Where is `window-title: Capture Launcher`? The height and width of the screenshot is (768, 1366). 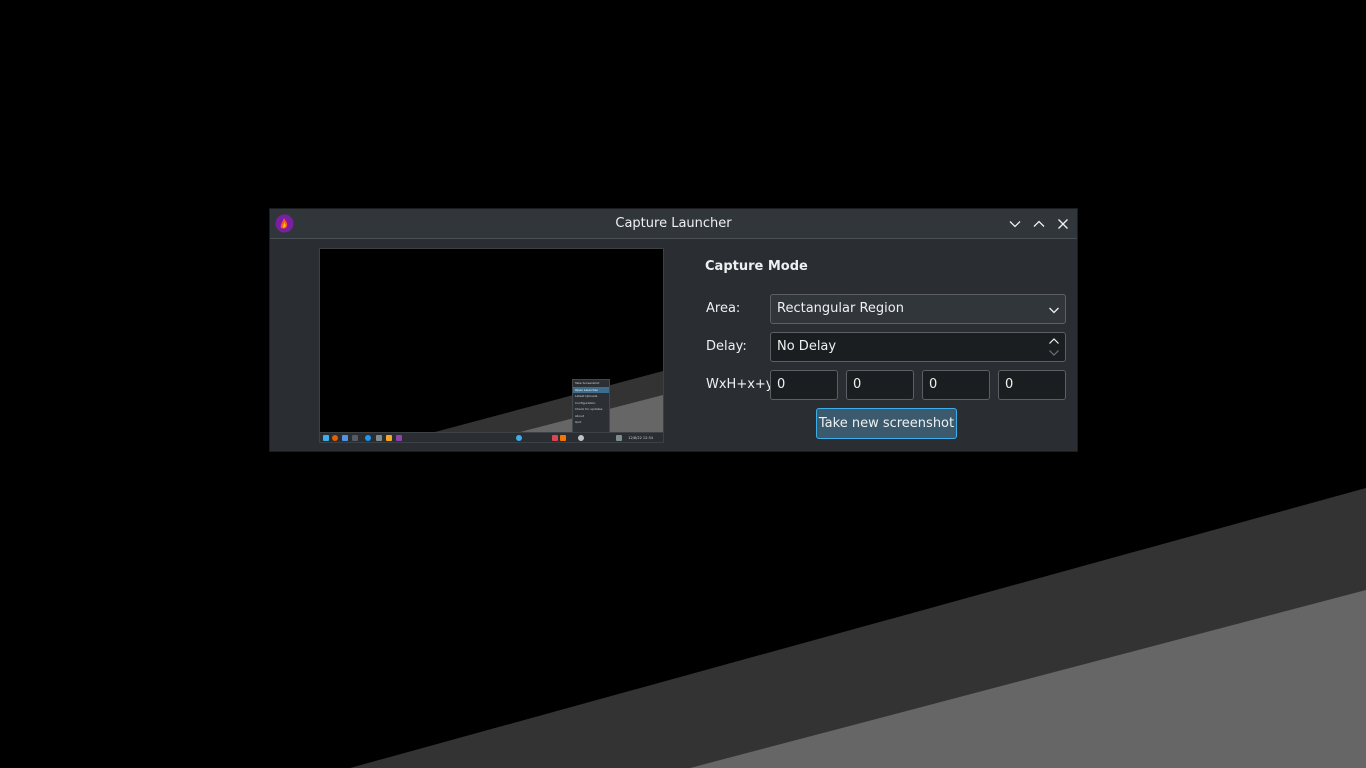 window-title: Capture Launcher is located at coordinates (673, 223).